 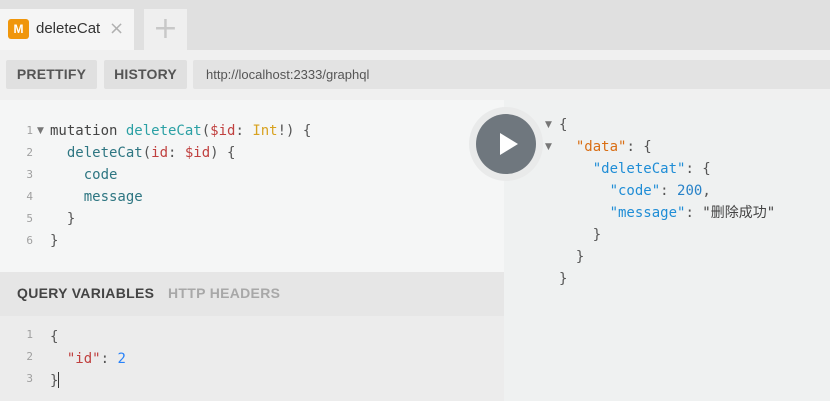 What do you see at coordinates (29, 240) in the screenshot?
I see `line-number: 6` at bounding box center [29, 240].